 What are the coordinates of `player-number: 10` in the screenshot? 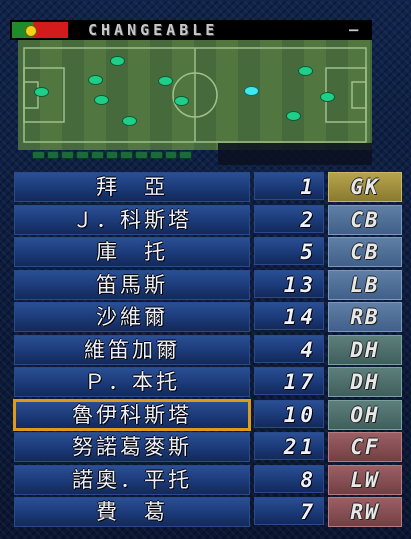 It's located at (289, 413).